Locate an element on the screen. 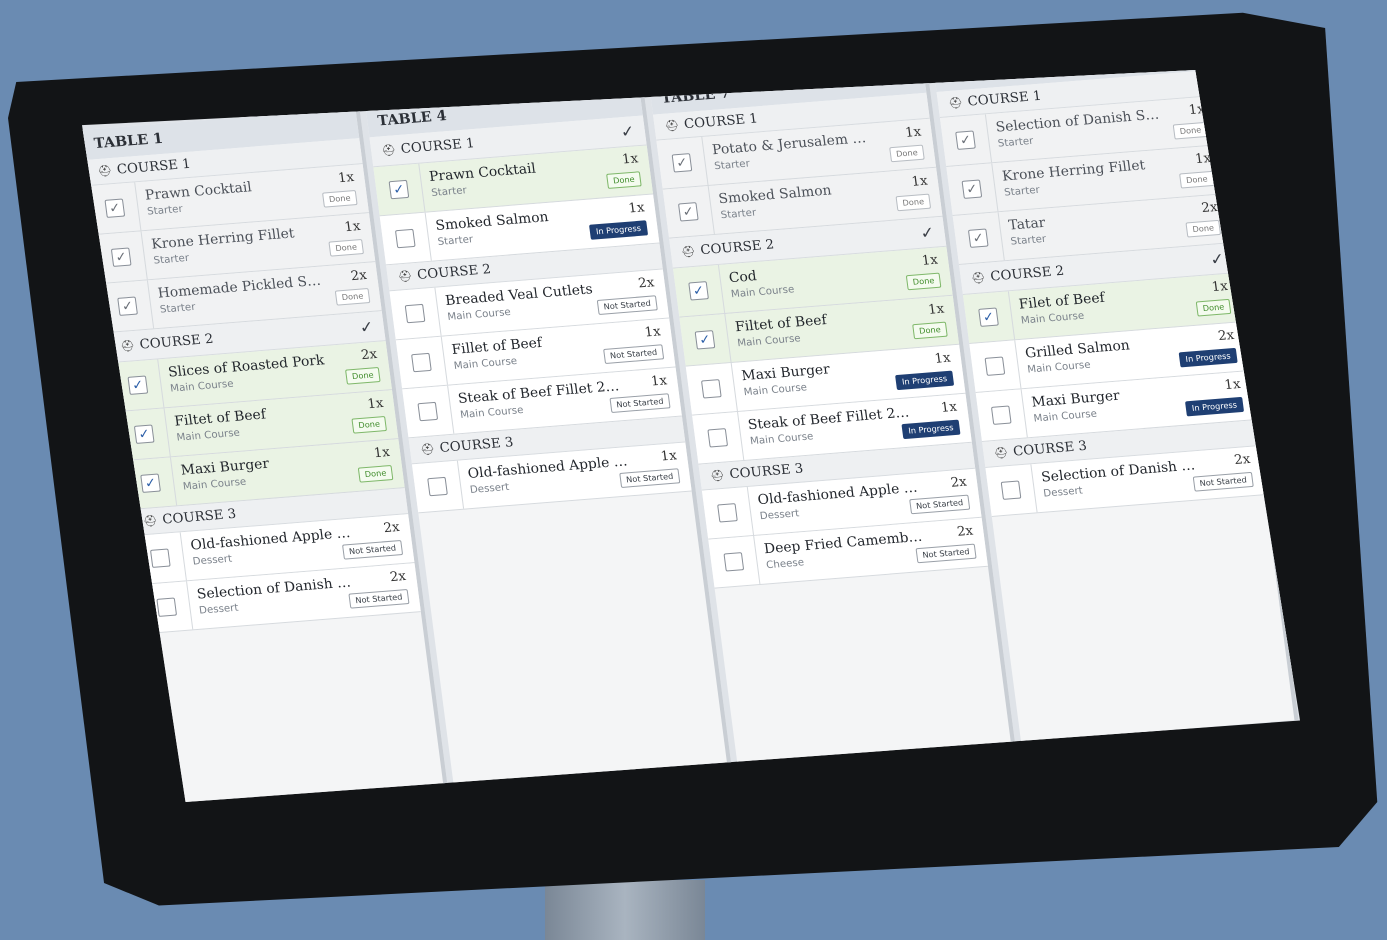 The image size is (1387, 940). course-label: COURSE 1 is located at coordinates (154, 167).